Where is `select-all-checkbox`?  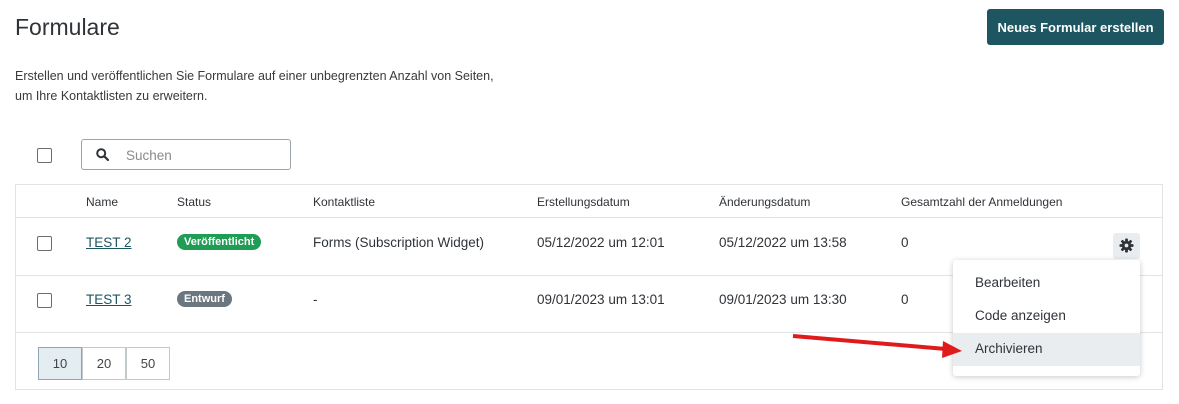 select-all-checkbox is located at coordinates (44, 155).